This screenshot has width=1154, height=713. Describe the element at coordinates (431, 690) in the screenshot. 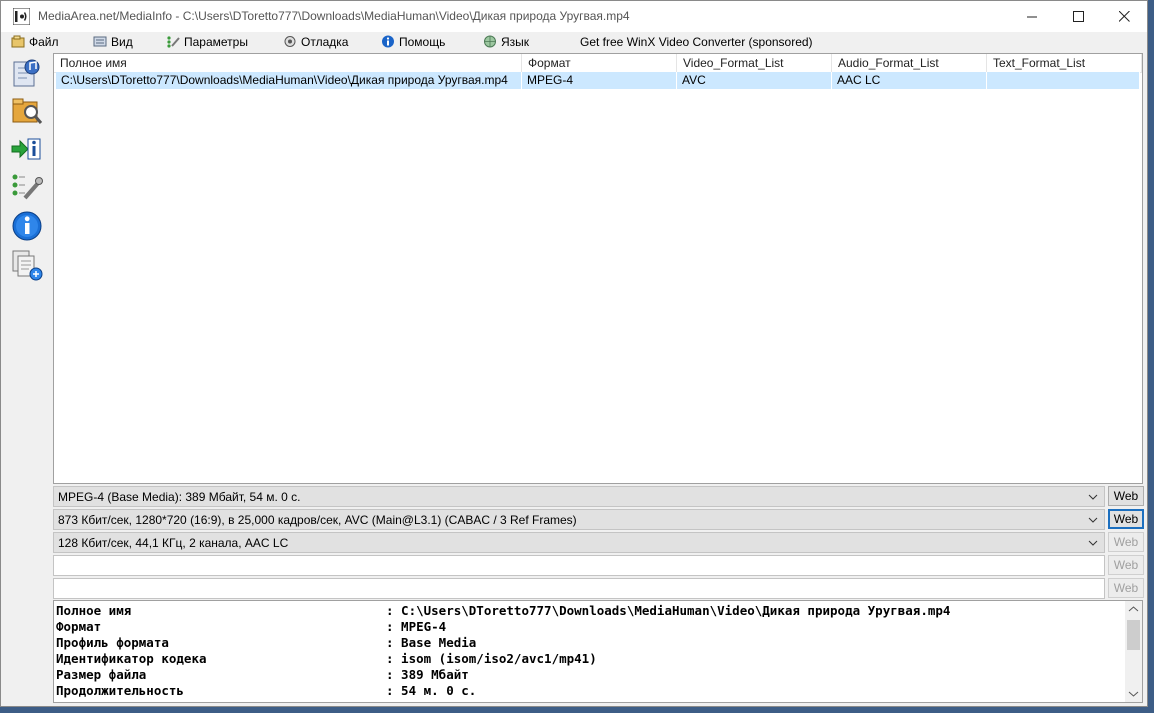

I see `detail-value: : 54 м. 0 с.` at that location.